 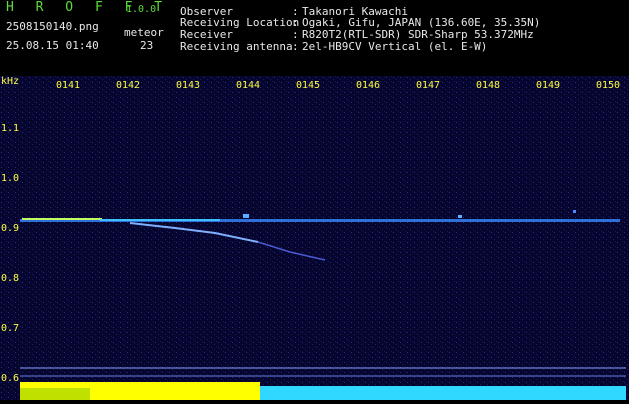 What do you see at coordinates (548, 85) in the screenshot?
I see `time-tick-label: 0149` at bounding box center [548, 85].